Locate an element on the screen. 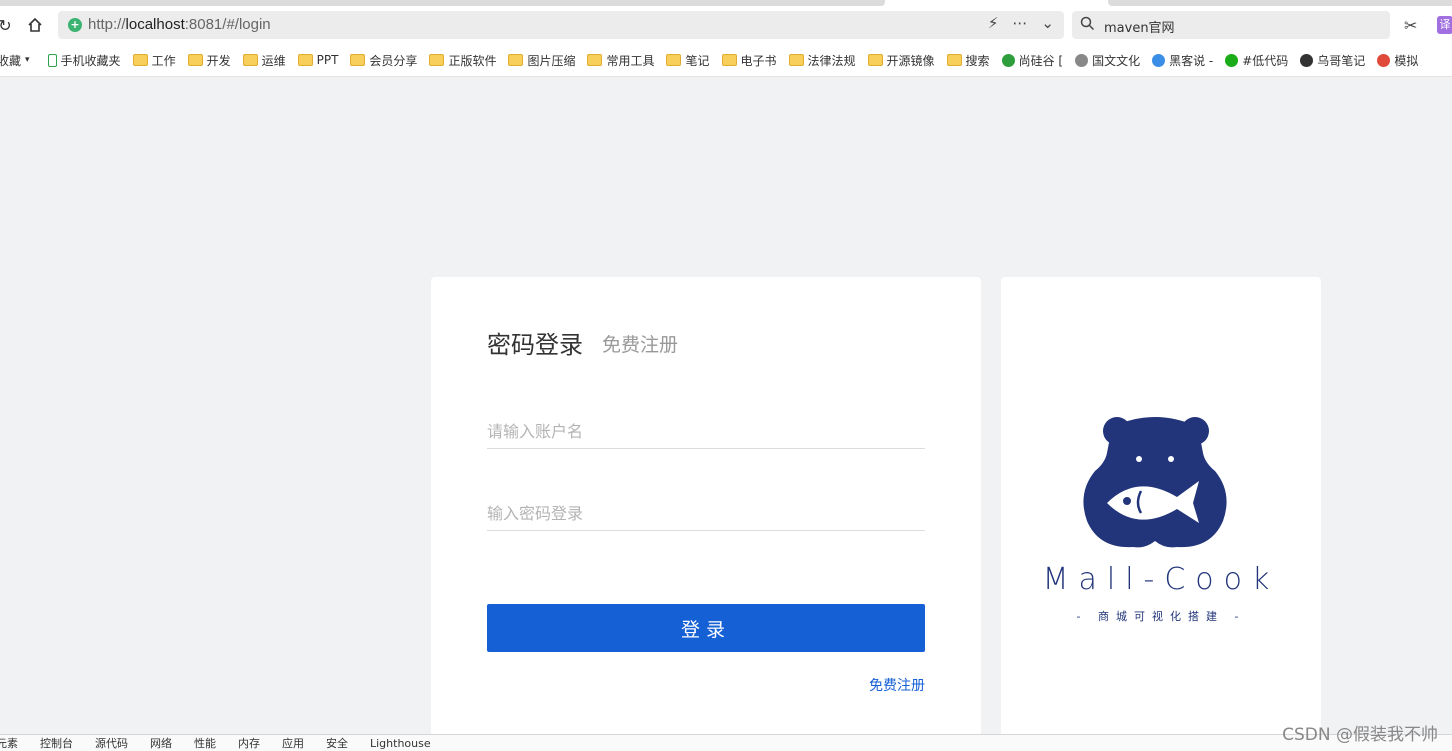 This screenshot has height=751, width=1452. bookmark-item: 黑客说 - is located at coordinates (1182, 60).